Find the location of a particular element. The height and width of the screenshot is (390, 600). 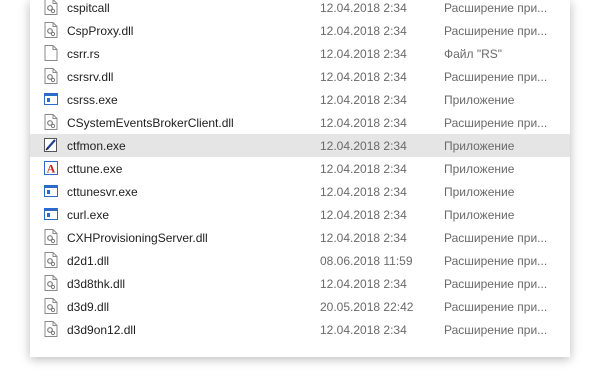

file-name: d2d1.dll is located at coordinates (88, 261).